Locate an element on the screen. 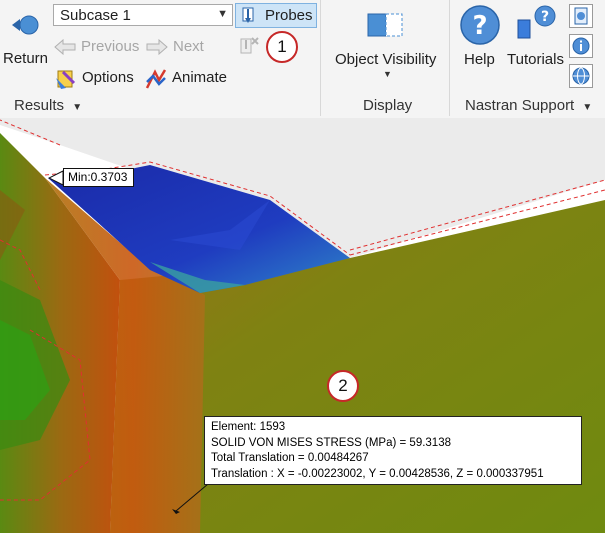  results-group-label: Results ▼ is located at coordinates (48, 105).